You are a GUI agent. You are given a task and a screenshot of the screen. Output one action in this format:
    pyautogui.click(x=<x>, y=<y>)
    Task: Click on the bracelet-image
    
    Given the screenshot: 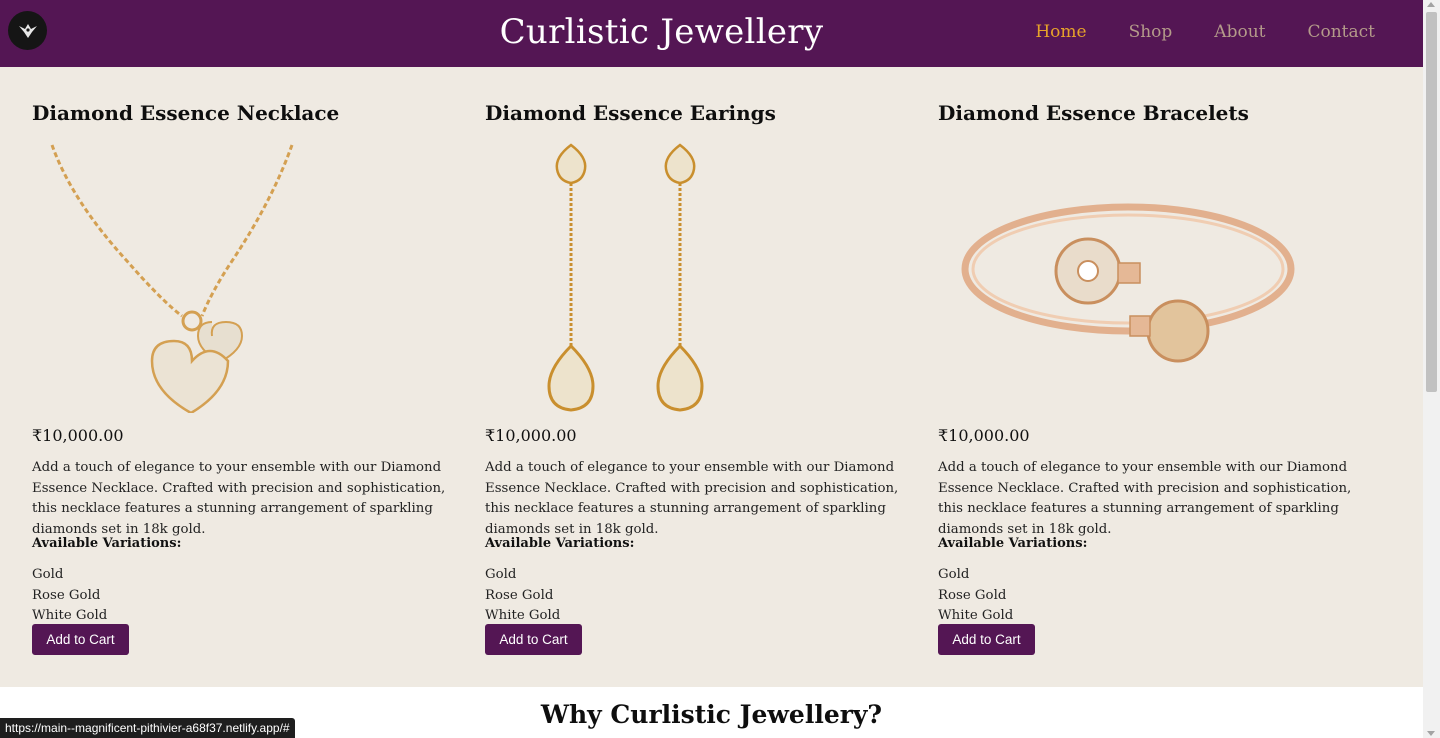 What is the action you would take?
    pyautogui.click(x=1158, y=277)
    